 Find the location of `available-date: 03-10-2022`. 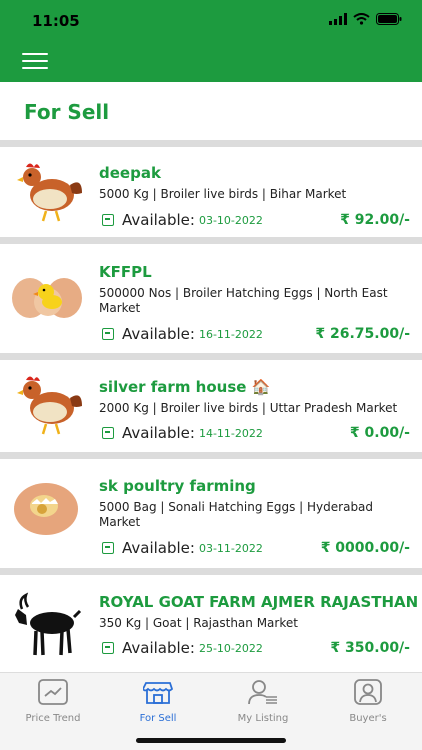

available-date: 03-10-2022 is located at coordinates (230, 220).